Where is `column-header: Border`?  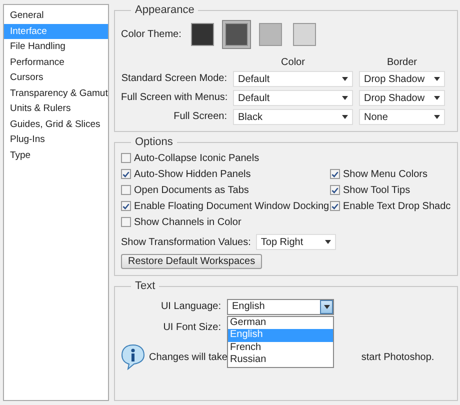
column-header: Border is located at coordinates (402, 62).